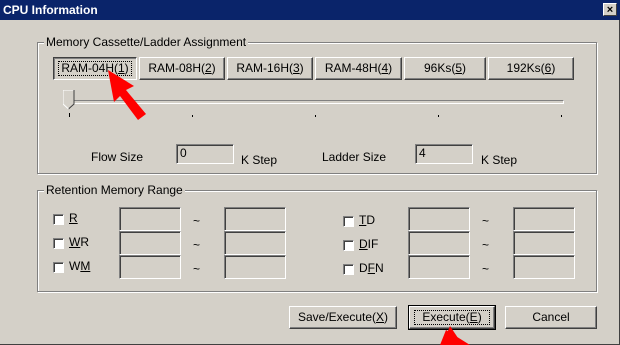  What do you see at coordinates (348, 245) in the screenshot?
I see `checkbox-dif` at bounding box center [348, 245].